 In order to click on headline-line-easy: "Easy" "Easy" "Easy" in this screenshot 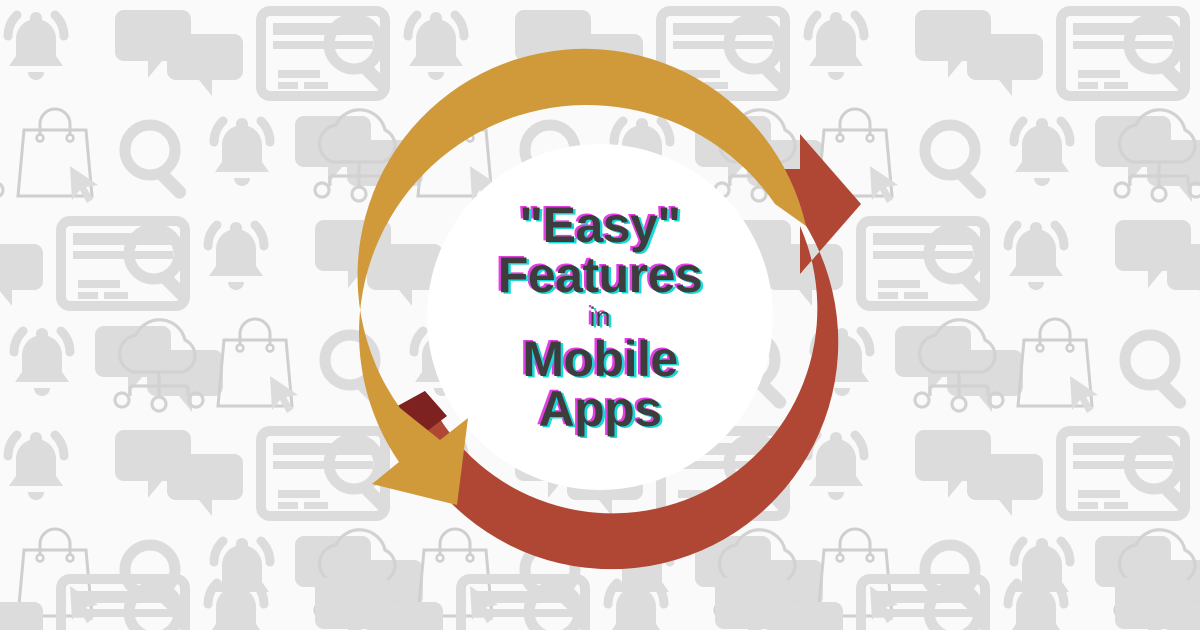, I will do `click(600, 224)`.